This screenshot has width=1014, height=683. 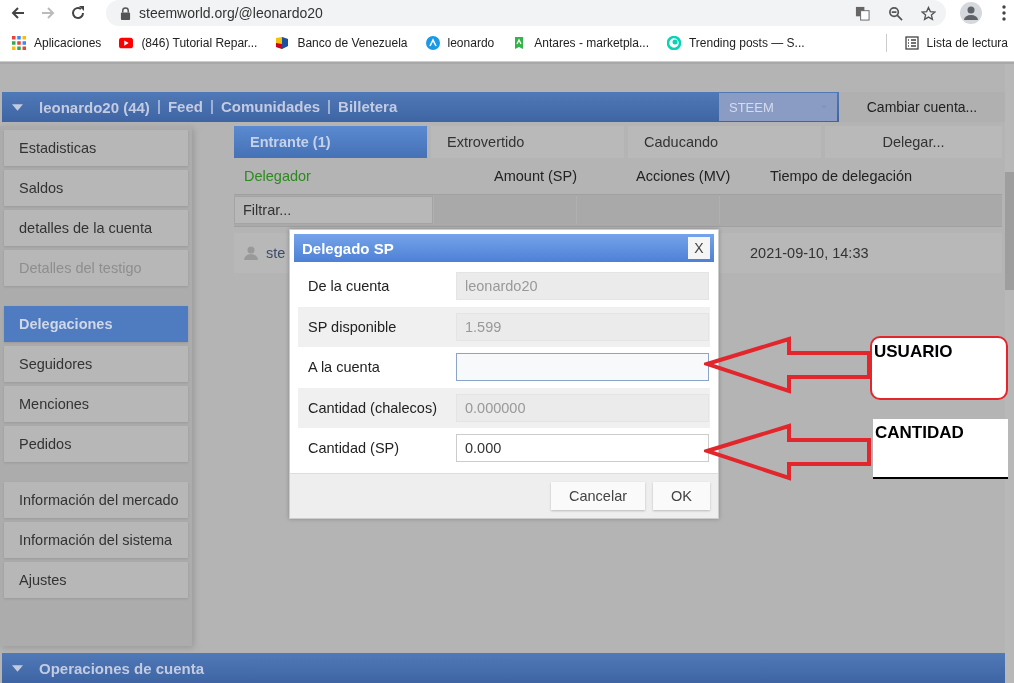 I want to click on peak-icon, so click(x=432, y=43).